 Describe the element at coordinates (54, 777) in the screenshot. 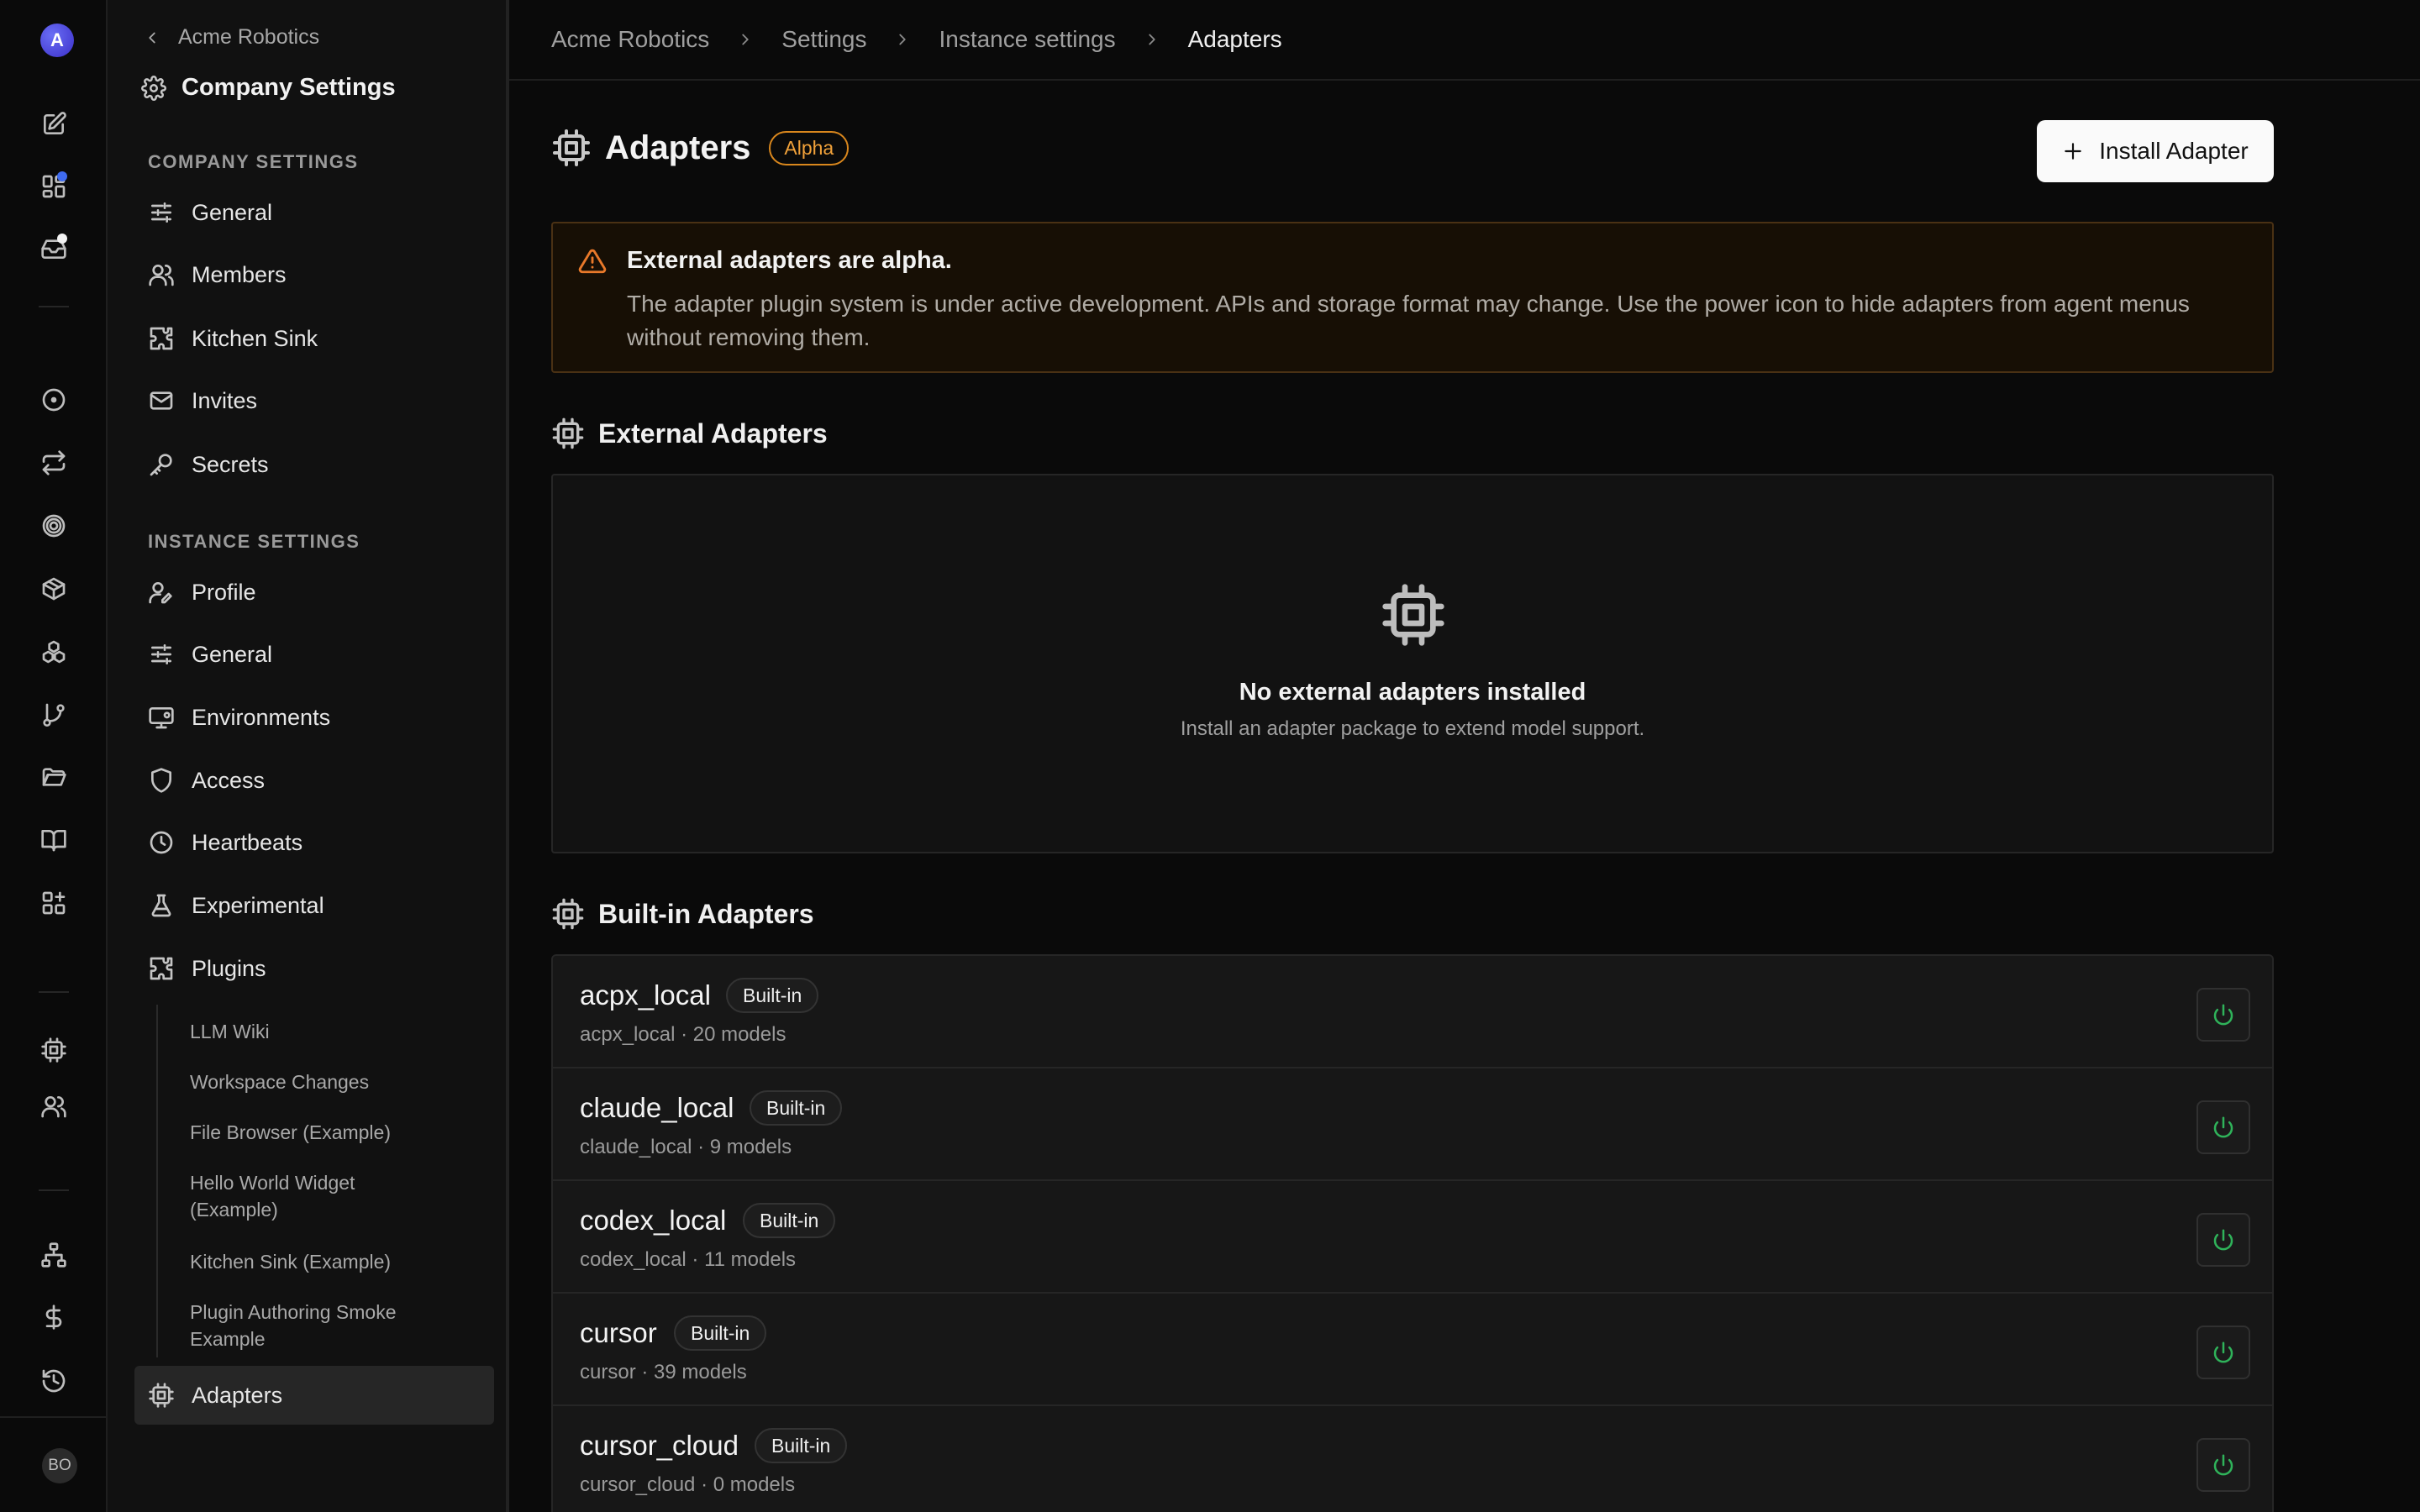

I see `folder-icon` at that location.